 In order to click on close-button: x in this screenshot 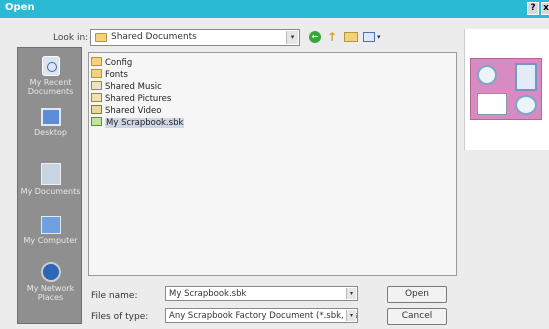, I will do `click(545, 8)`.